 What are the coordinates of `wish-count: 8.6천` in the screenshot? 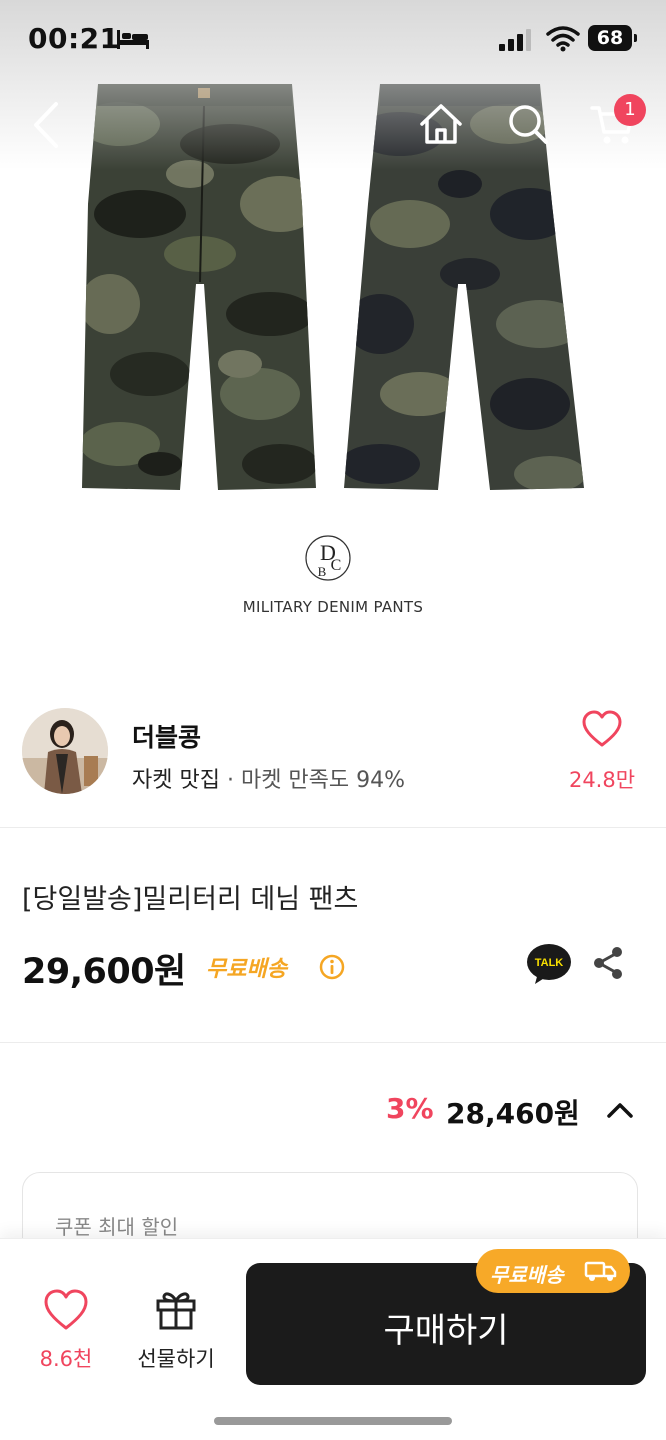 It's located at (66, 1359).